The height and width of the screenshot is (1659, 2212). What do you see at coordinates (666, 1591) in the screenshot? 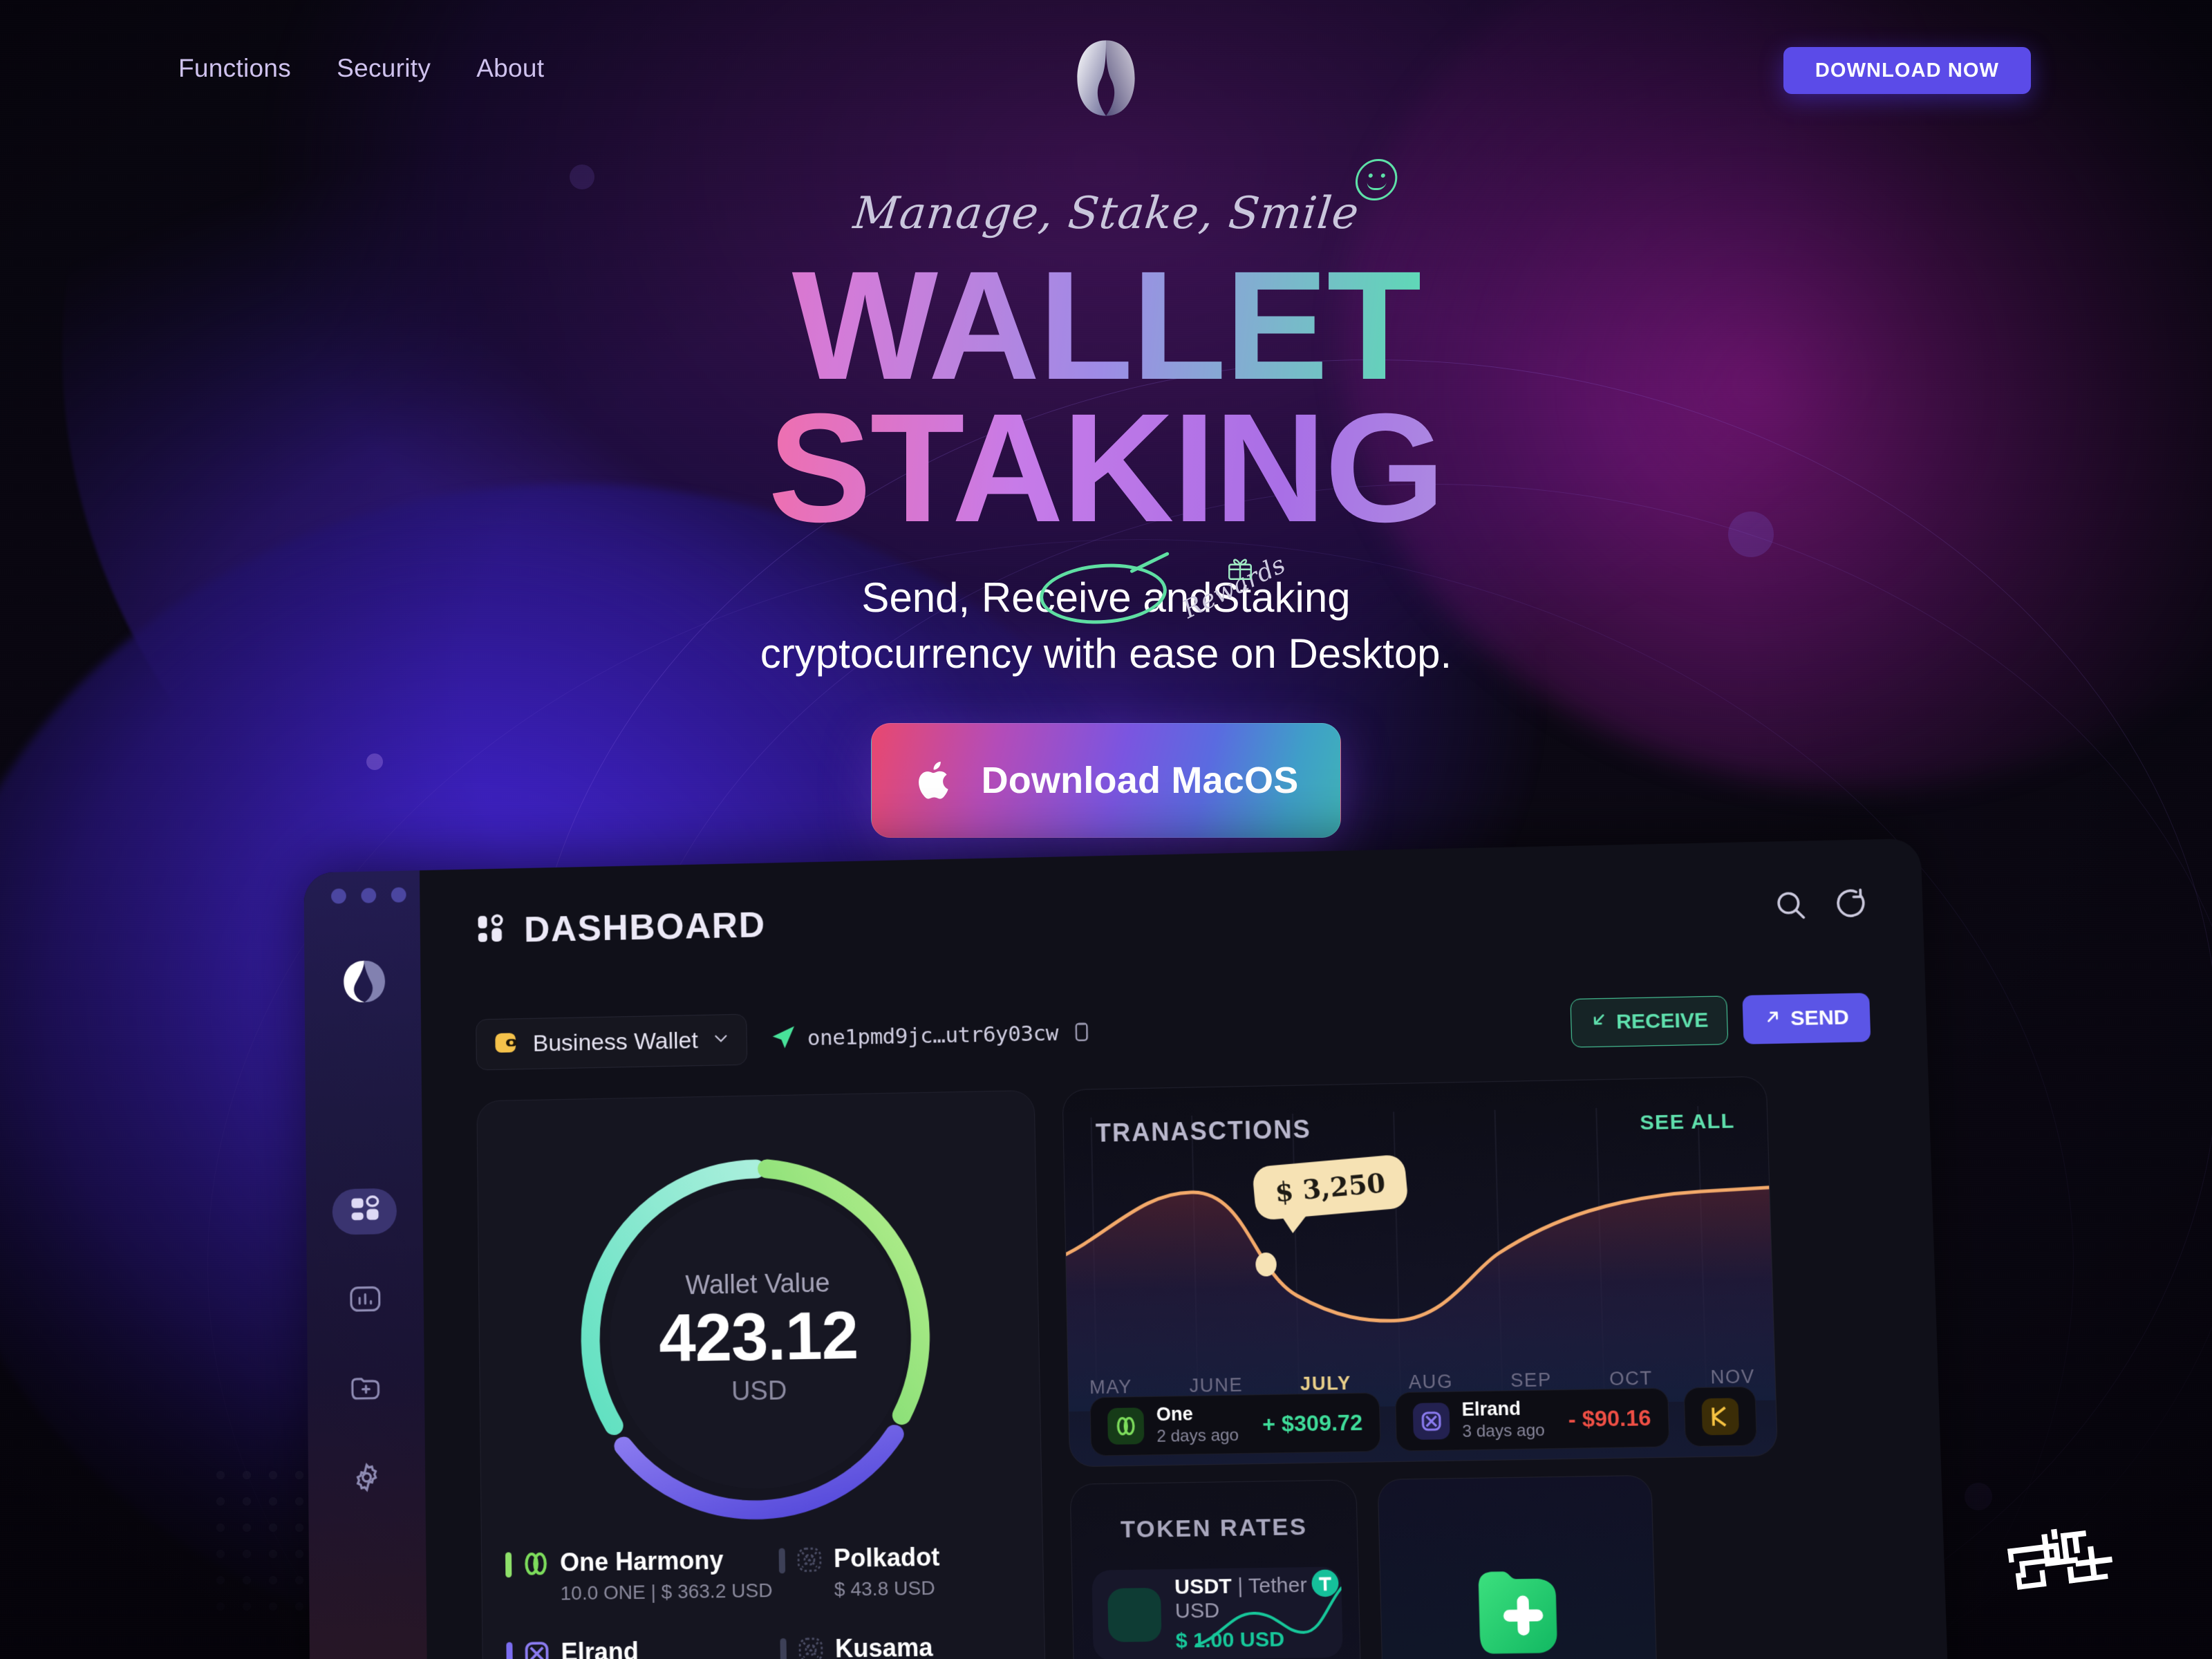
I see `token-amount: 10.0 ONE | $ 363.2 USD` at bounding box center [666, 1591].